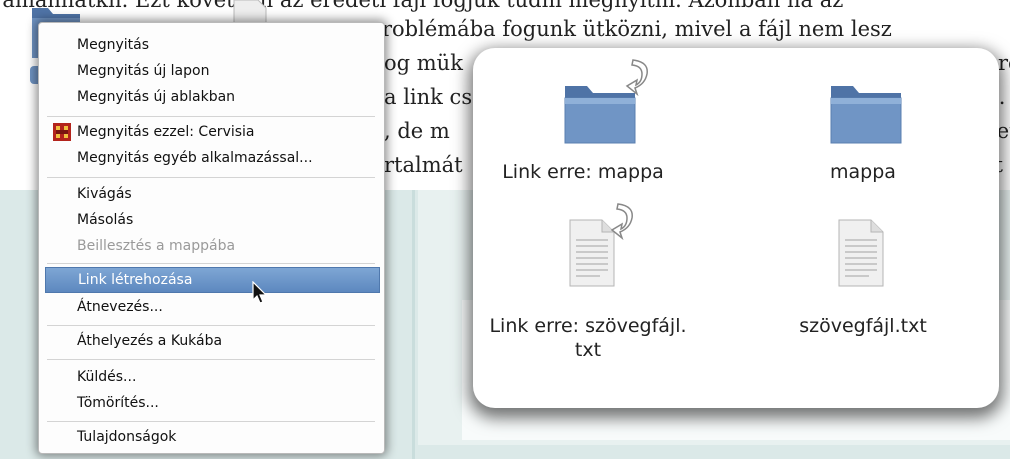 The image size is (1010, 459). What do you see at coordinates (423, 63) in the screenshot?
I see `document-line: og mük` at bounding box center [423, 63].